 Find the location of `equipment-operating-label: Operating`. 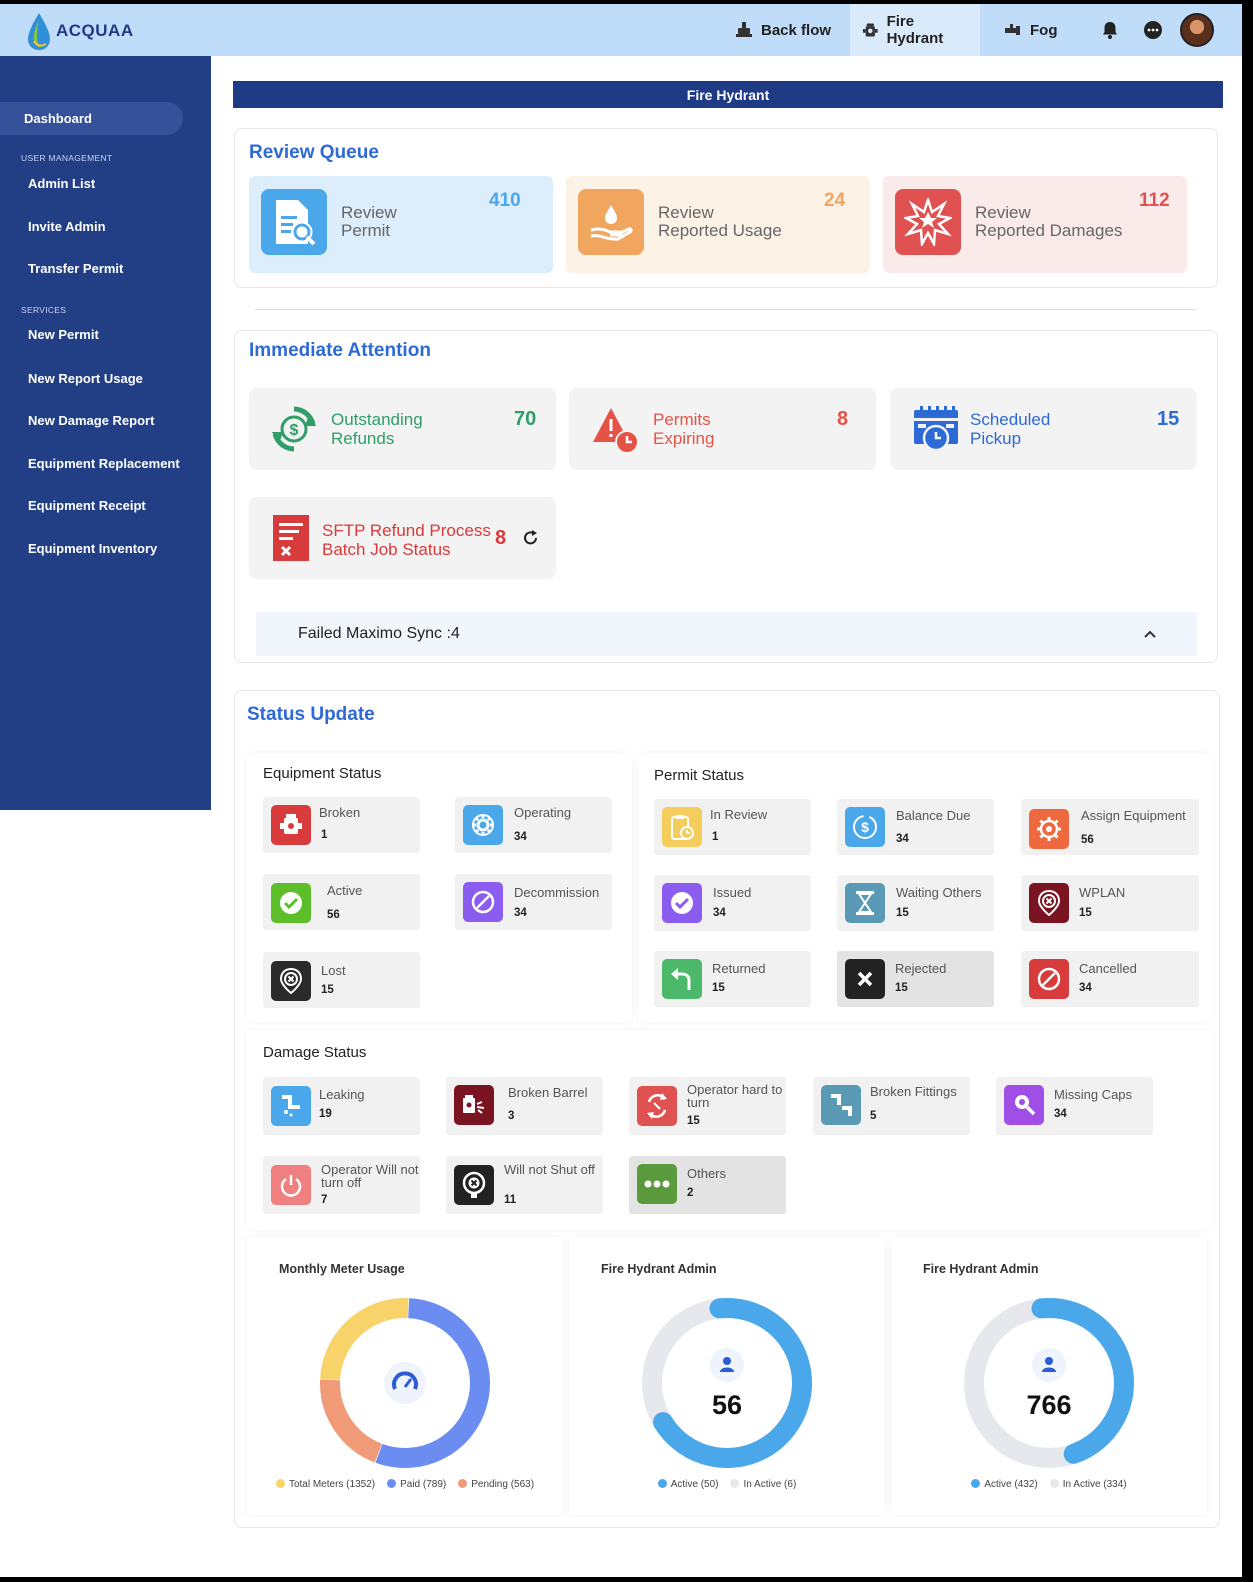

equipment-operating-label: Operating is located at coordinates (543, 812).